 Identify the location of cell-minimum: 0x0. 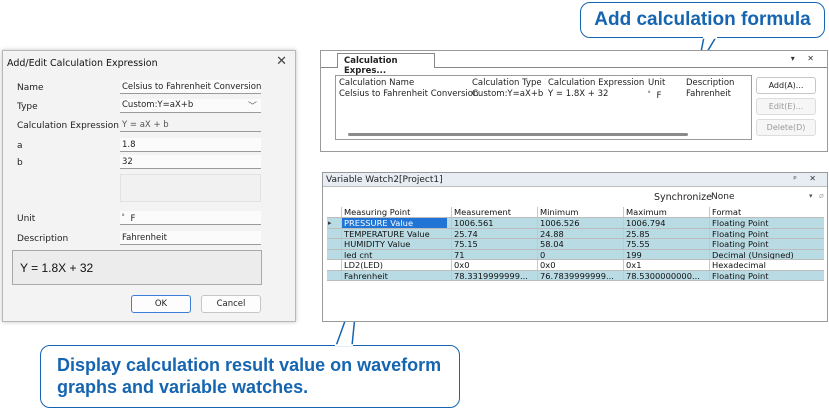
(580, 265).